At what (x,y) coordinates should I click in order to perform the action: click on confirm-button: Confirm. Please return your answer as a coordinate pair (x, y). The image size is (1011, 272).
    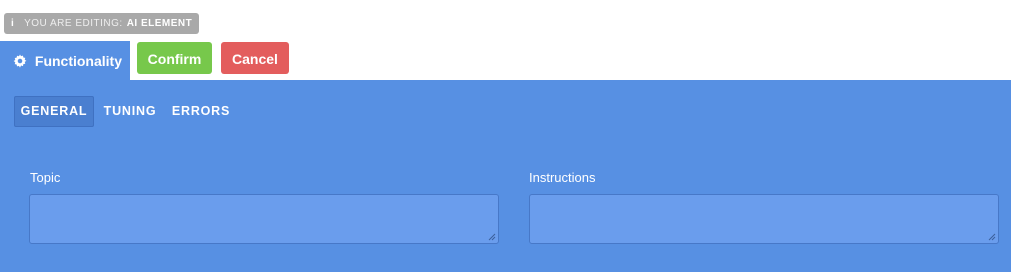
    Looking at the image, I should click on (174, 58).